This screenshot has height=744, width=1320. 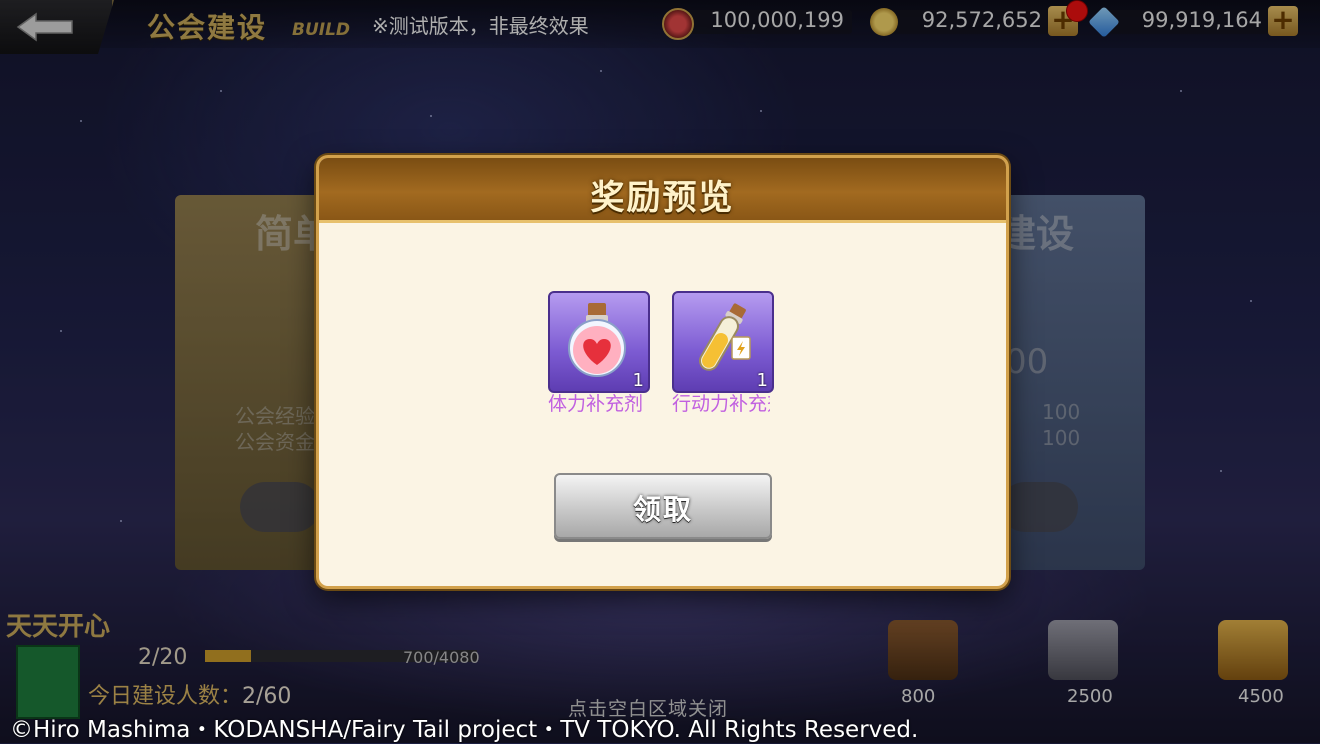 I want to click on reward-item-energy-name: 行动力补充剂, so click(x=721, y=404).